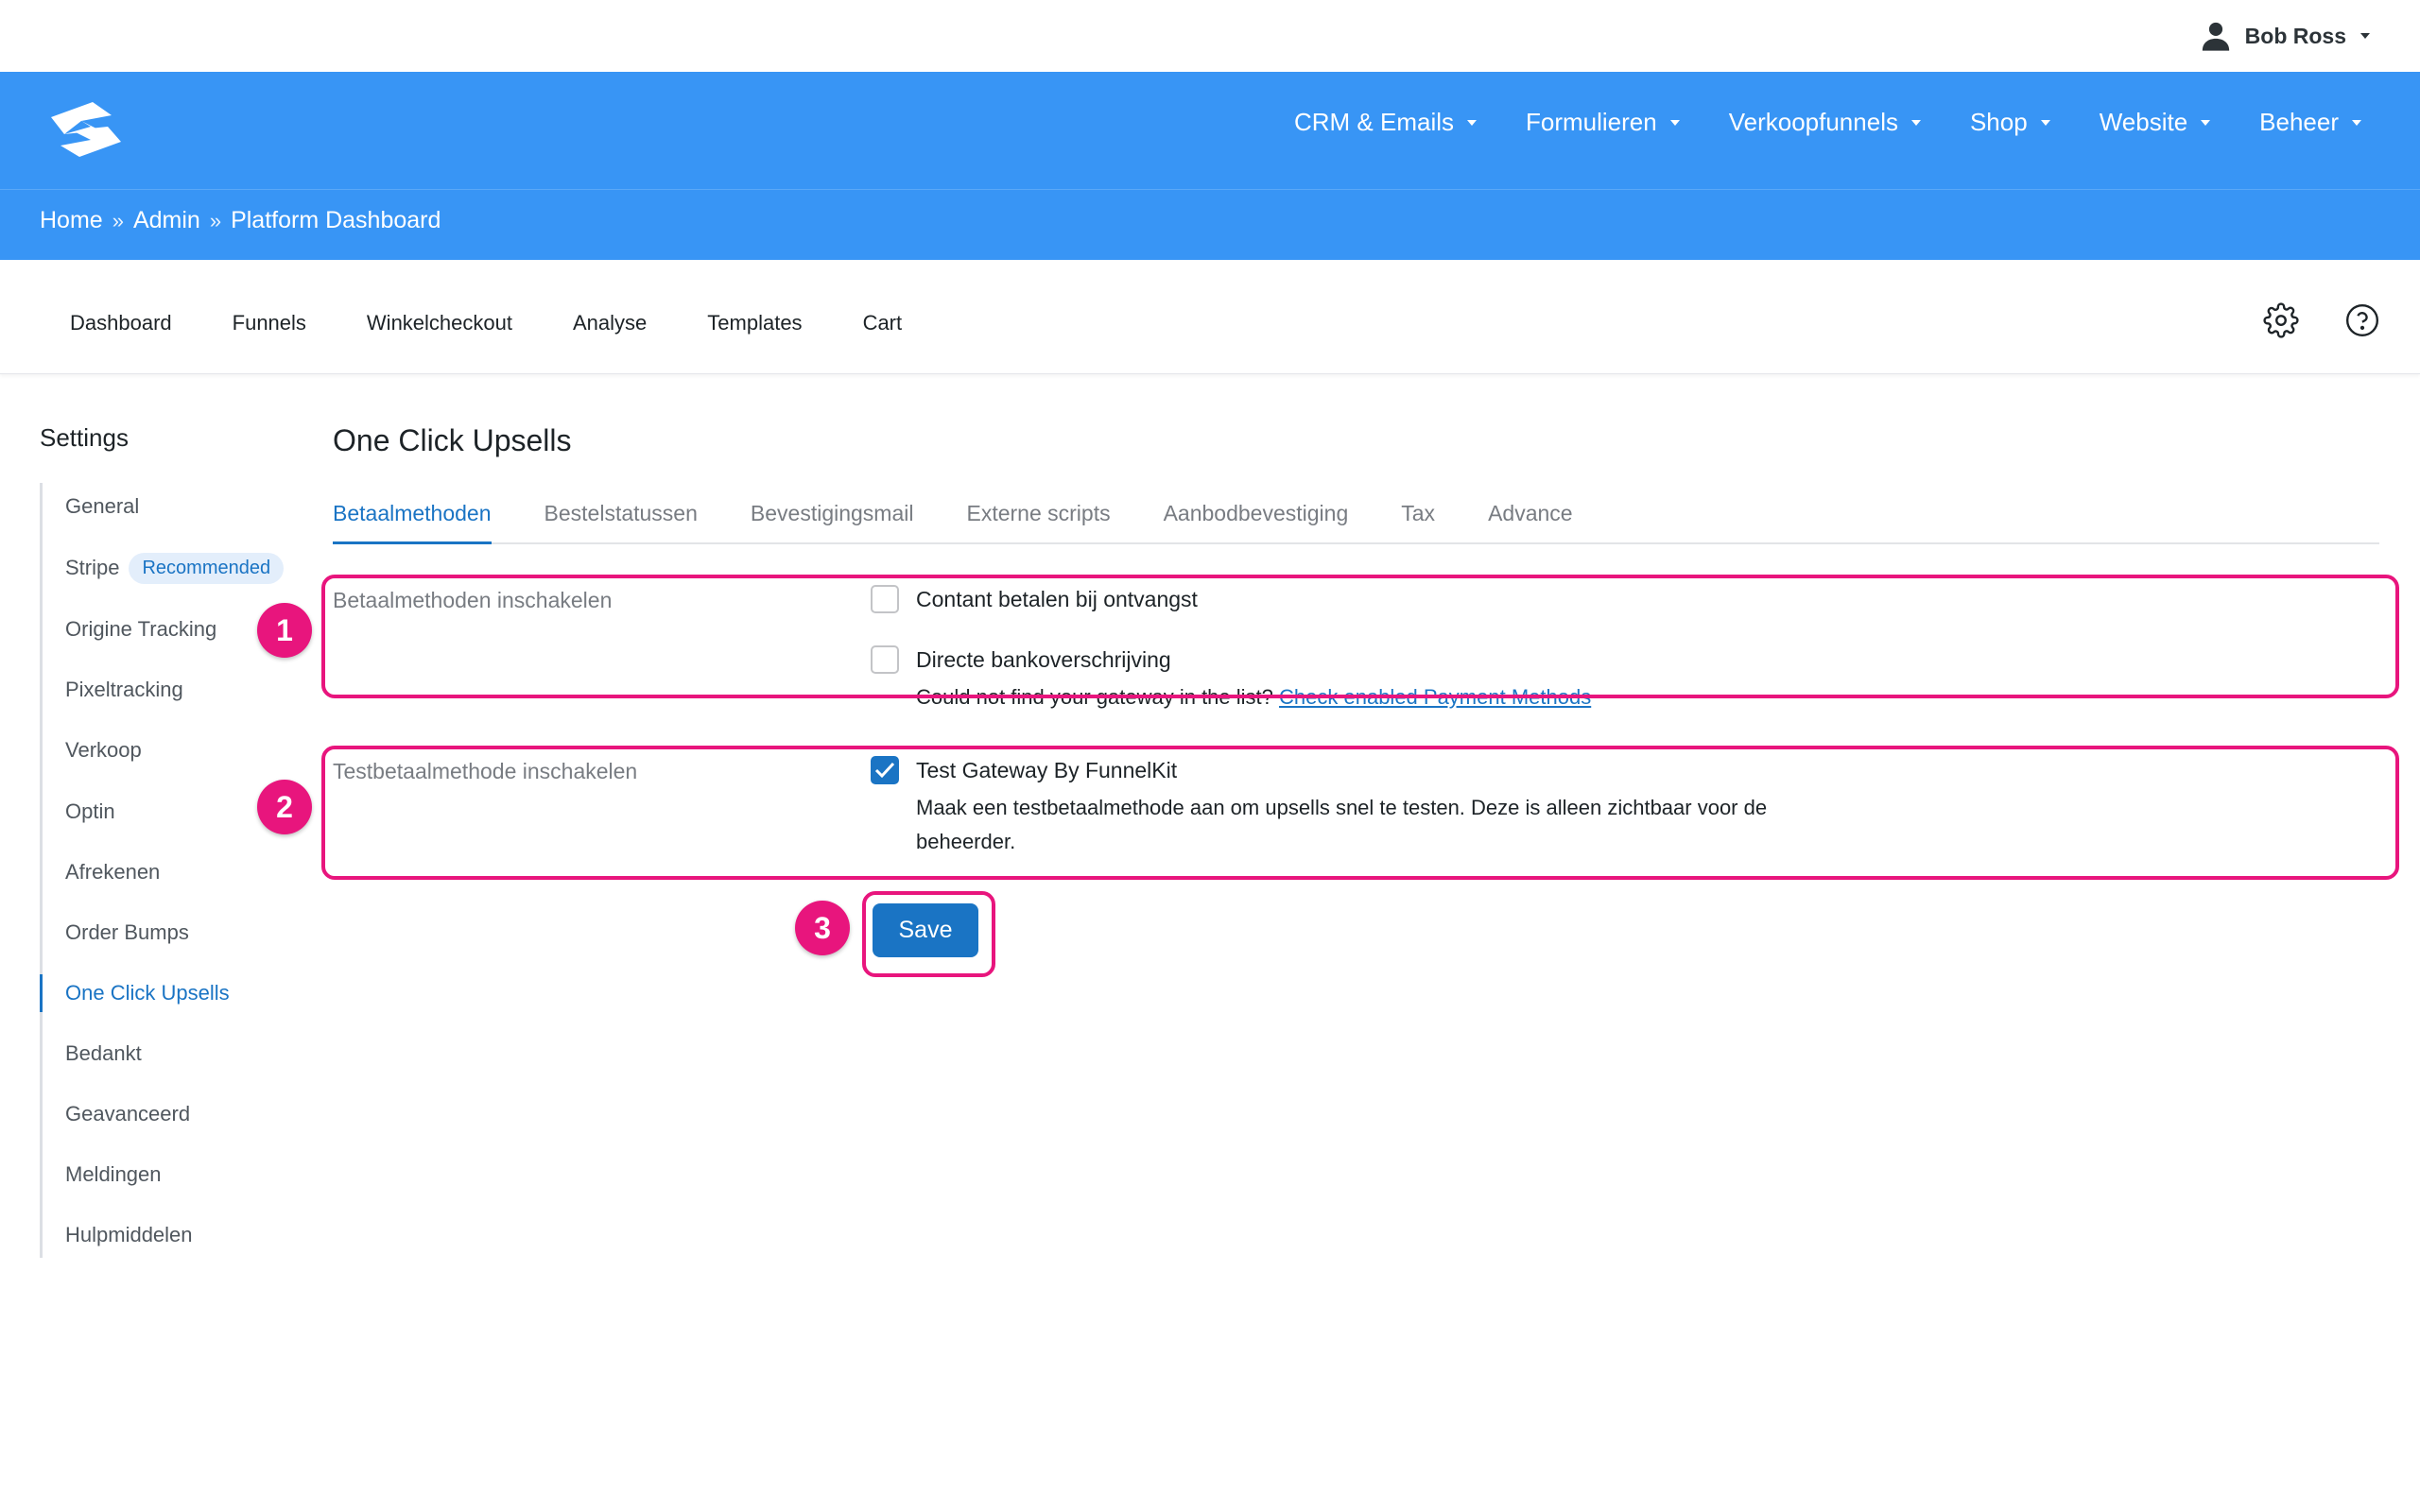 The image size is (2420, 1512). Describe the element at coordinates (103, 1053) in the screenshot. I see `sidebar-item-label: Bedankt` at that location.